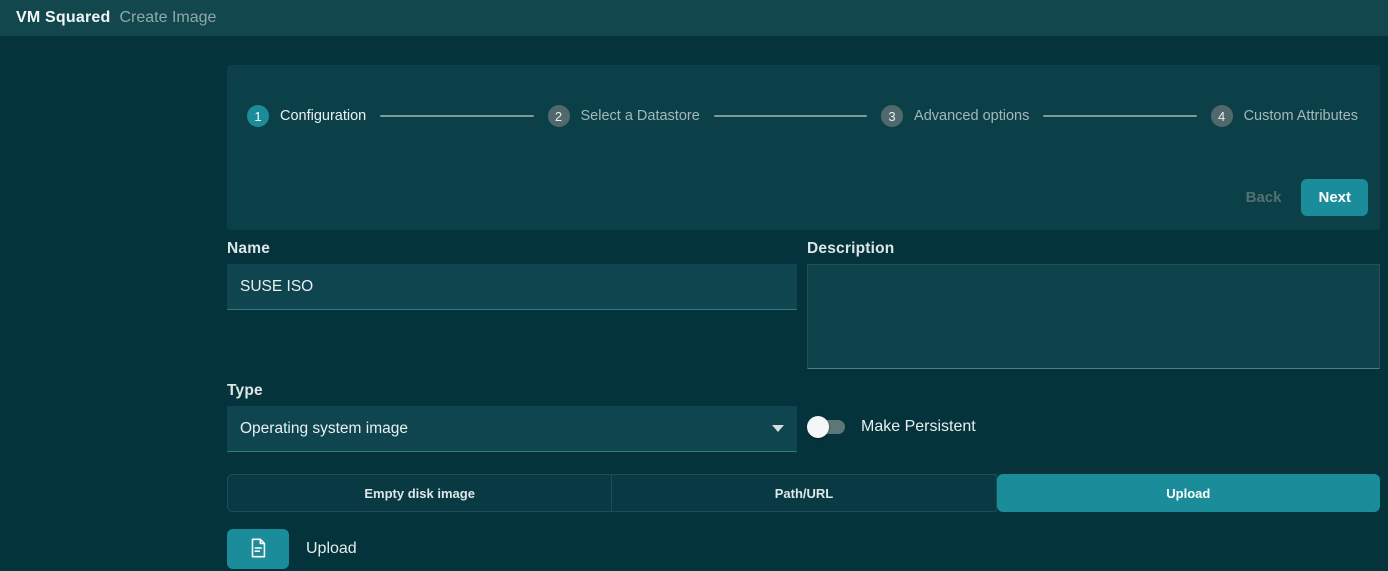  What do you see at coordinates (258, 116) in the screenshot?
I see `step-number-badge: 1` at bounding box center [258, 116].